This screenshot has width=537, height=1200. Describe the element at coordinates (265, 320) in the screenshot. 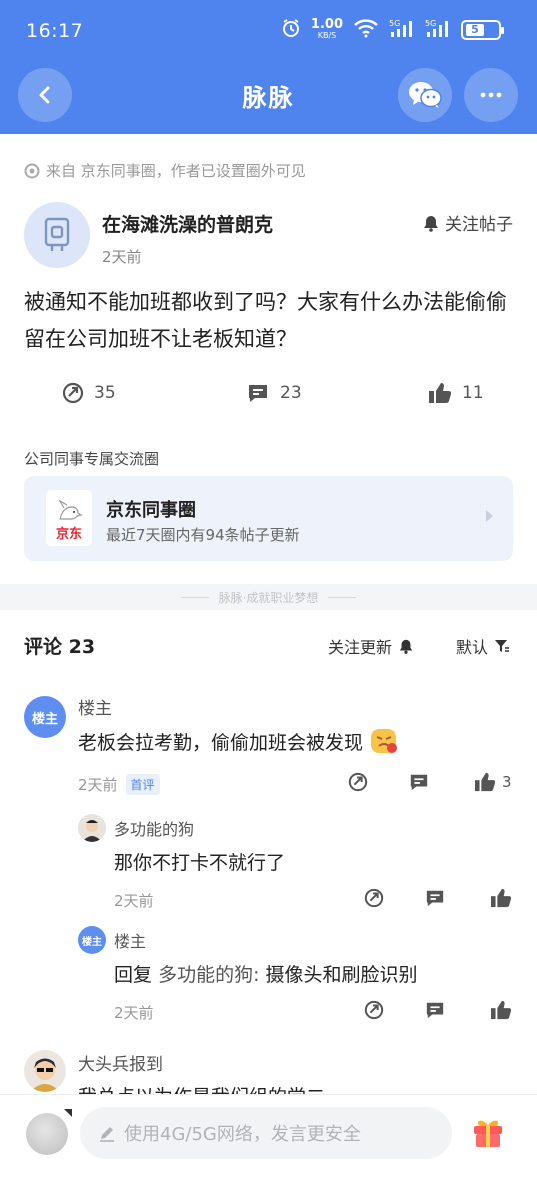

I see `post-body: 被通知不能加班都收到了吗？大家有什么办法能偷偷留在公司加班不让老板知道？` at that location.